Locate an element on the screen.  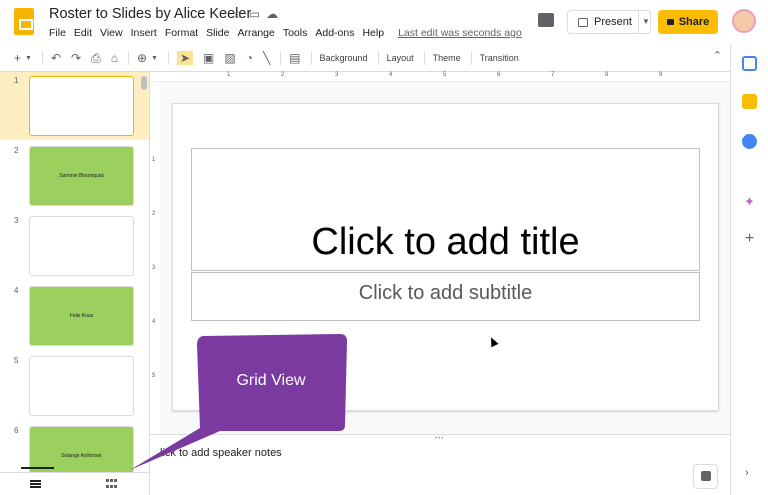
image-icon: ▨ is located at coordinates (229, 58).